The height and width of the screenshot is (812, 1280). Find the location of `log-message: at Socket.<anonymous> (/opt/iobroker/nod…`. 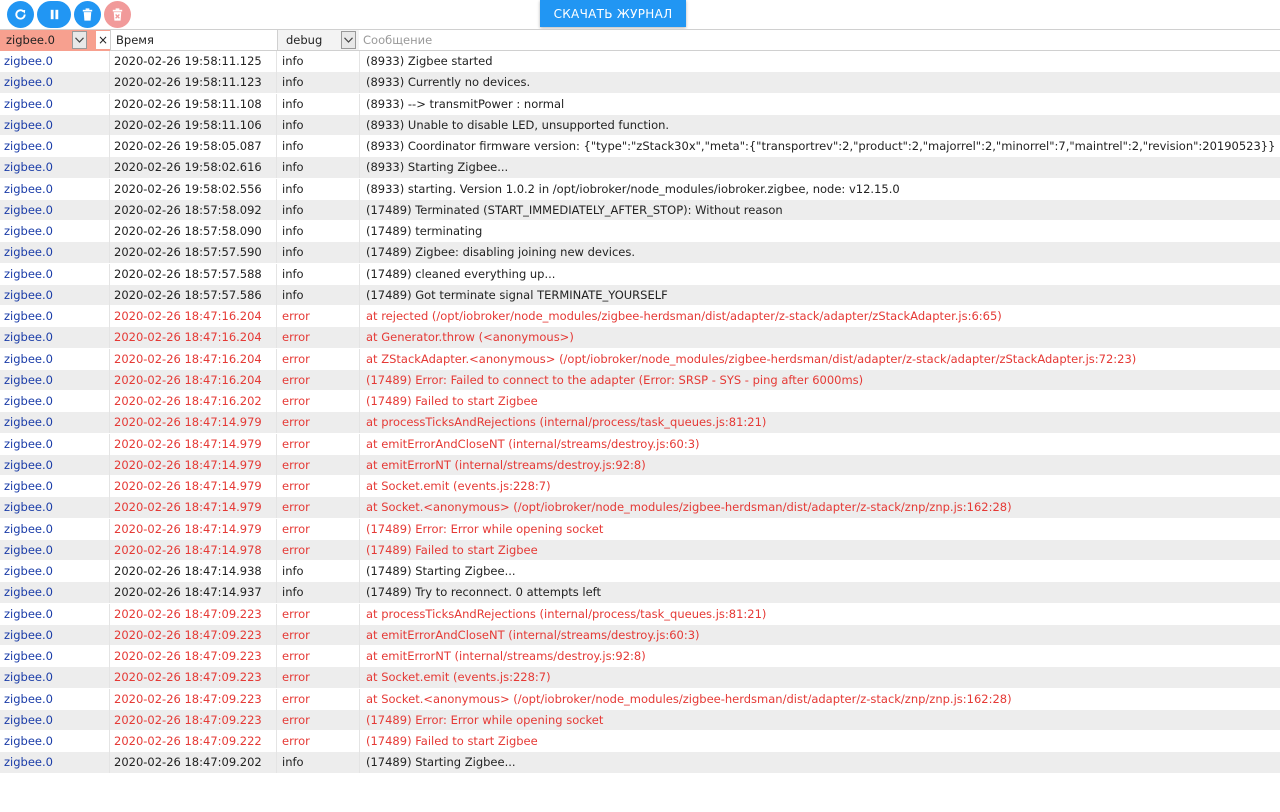

log-message: at Socket.<anonymous> (/opt/iobroker/nod… is located at coordinates (689, 698).